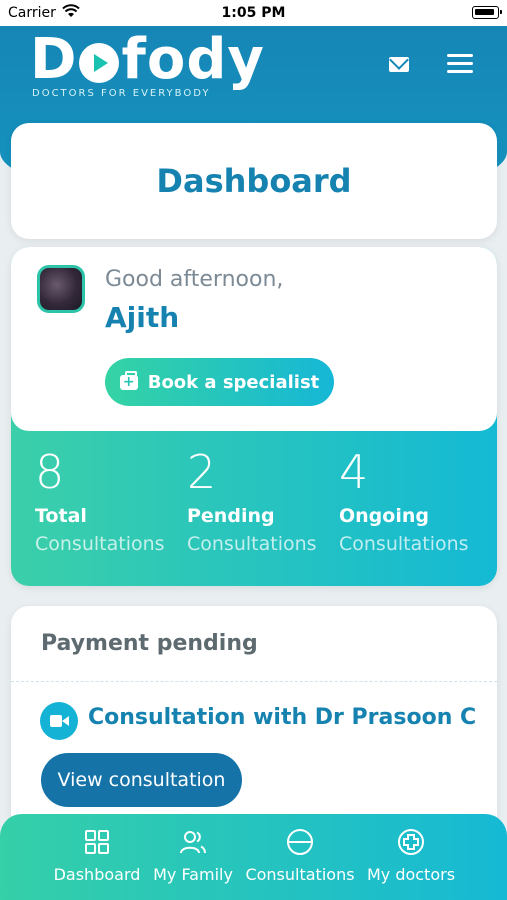 This screenshot has height=900, width=507. Describe the element at coordinates (487, 12) in the screenshot. I see `battery-icon` at that location.